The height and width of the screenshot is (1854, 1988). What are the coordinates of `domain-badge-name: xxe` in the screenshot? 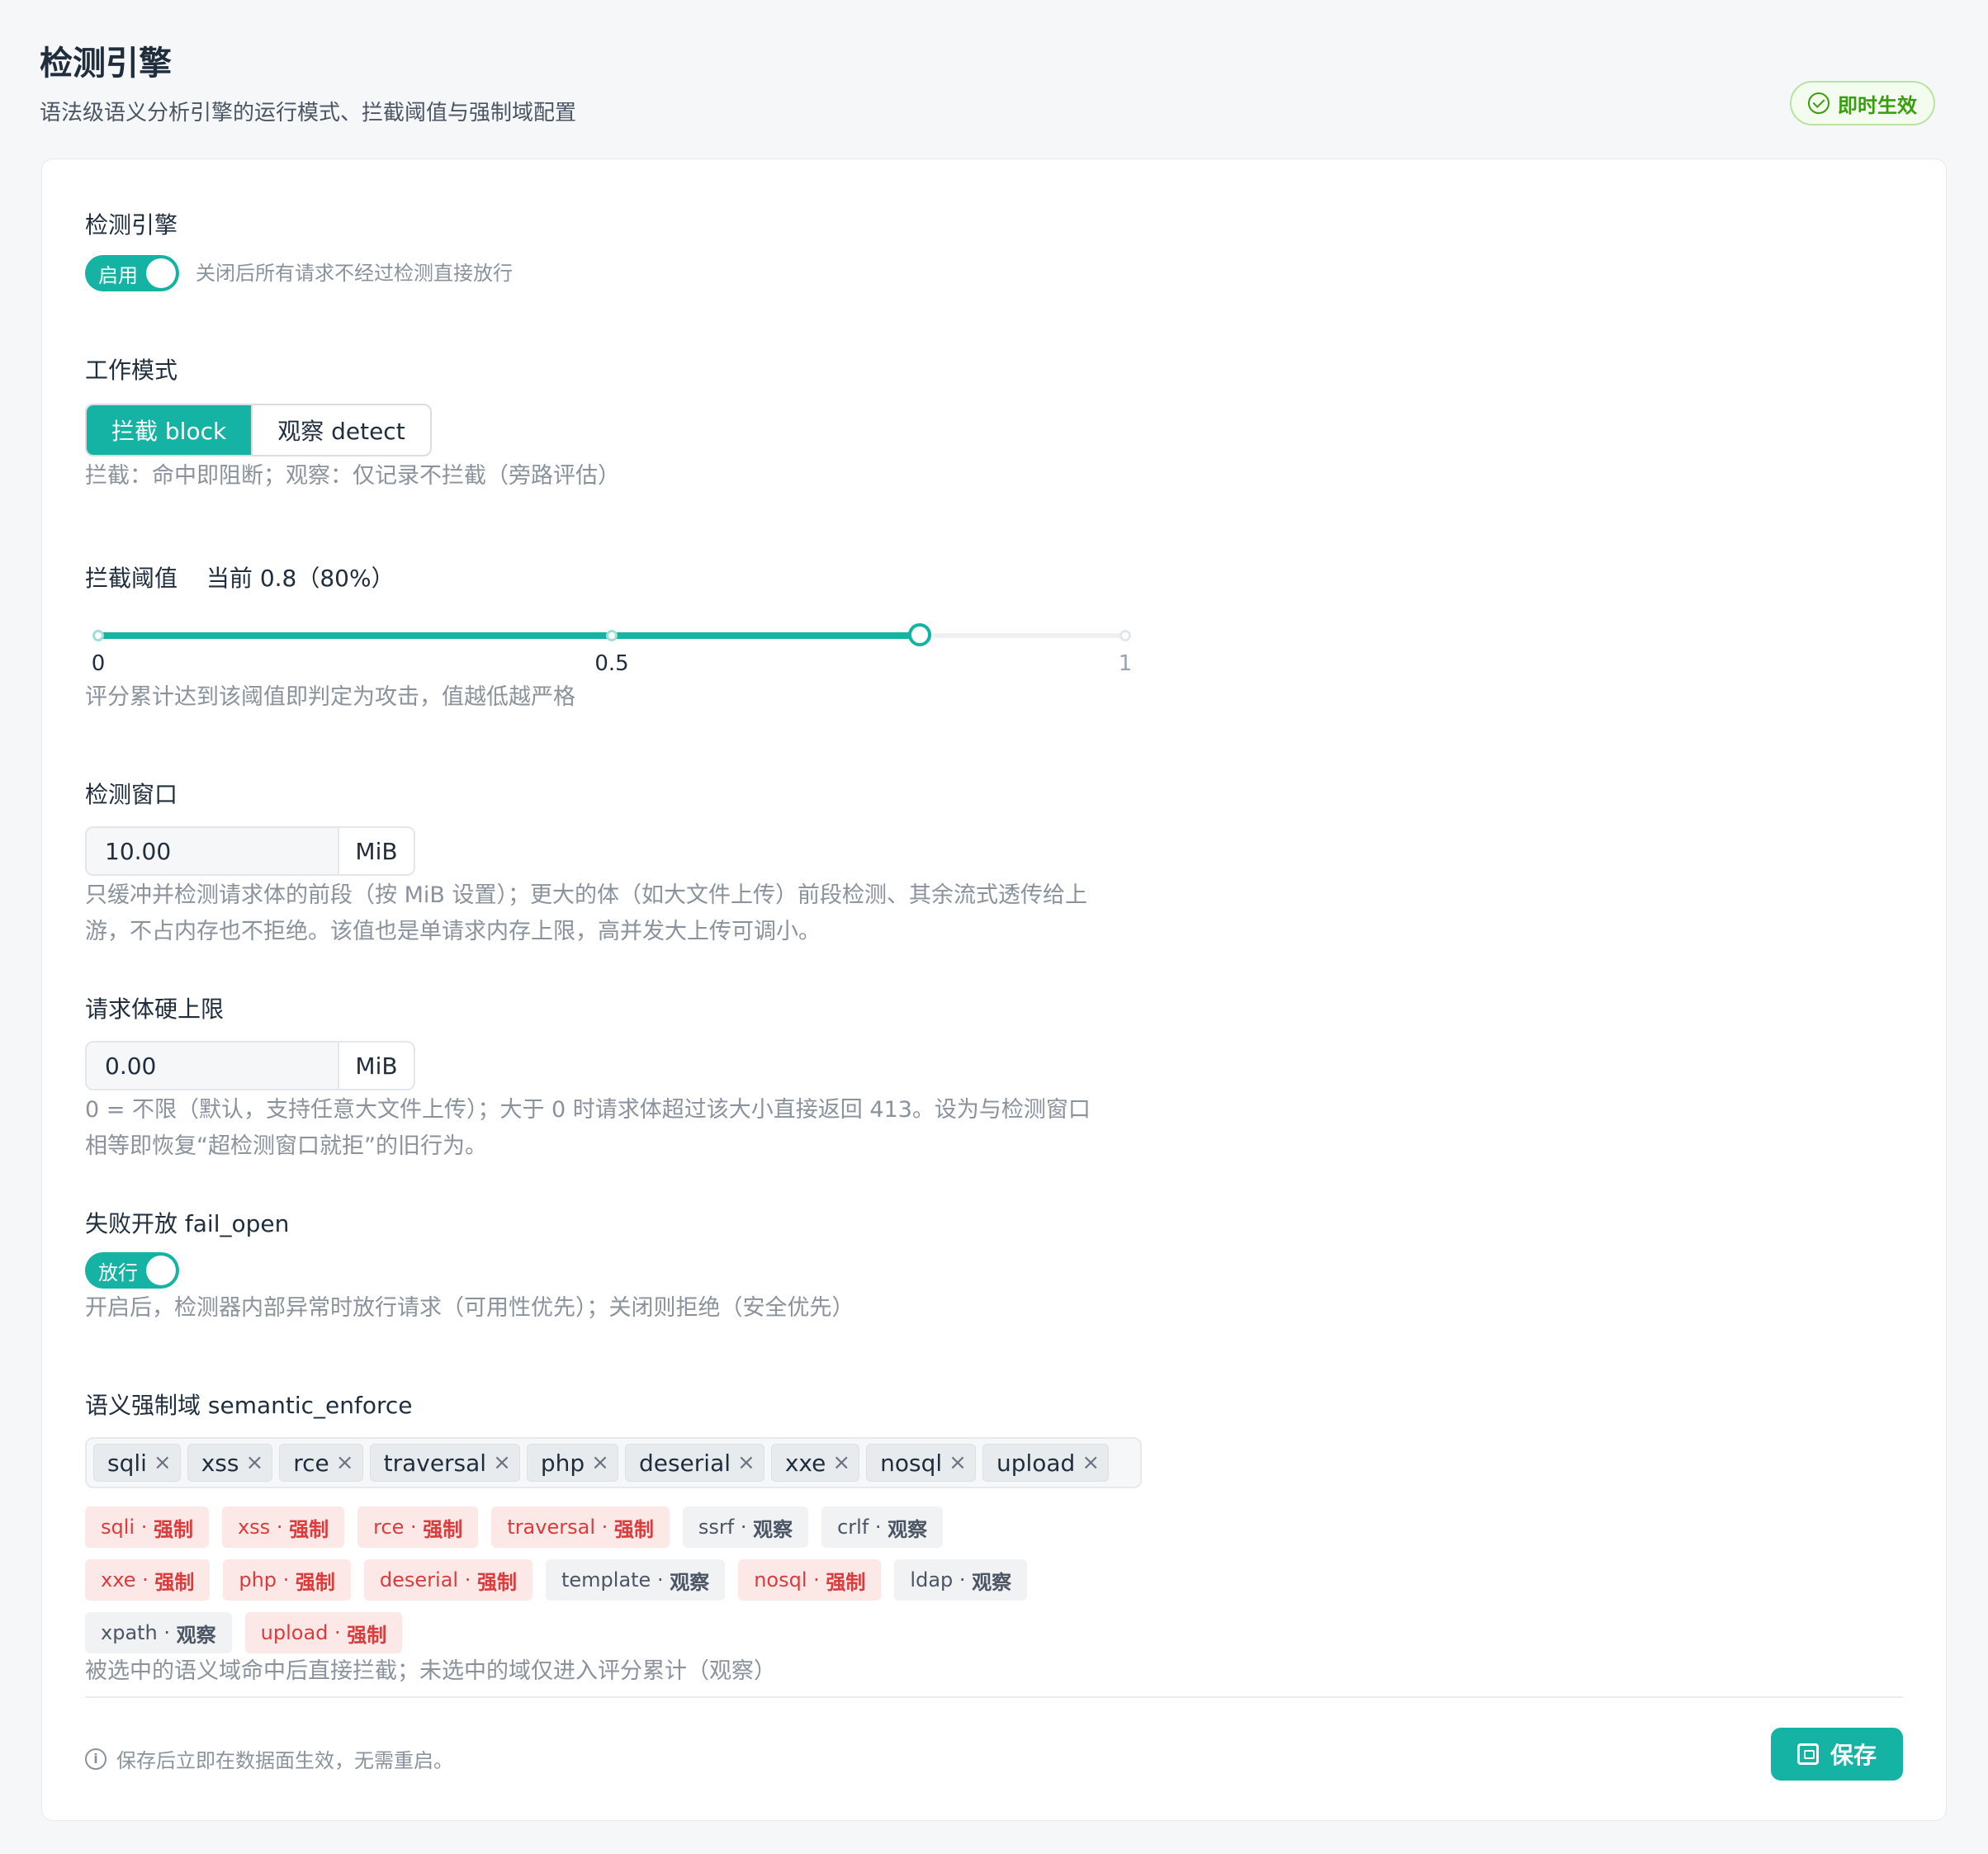 It's located at (118, 1580).